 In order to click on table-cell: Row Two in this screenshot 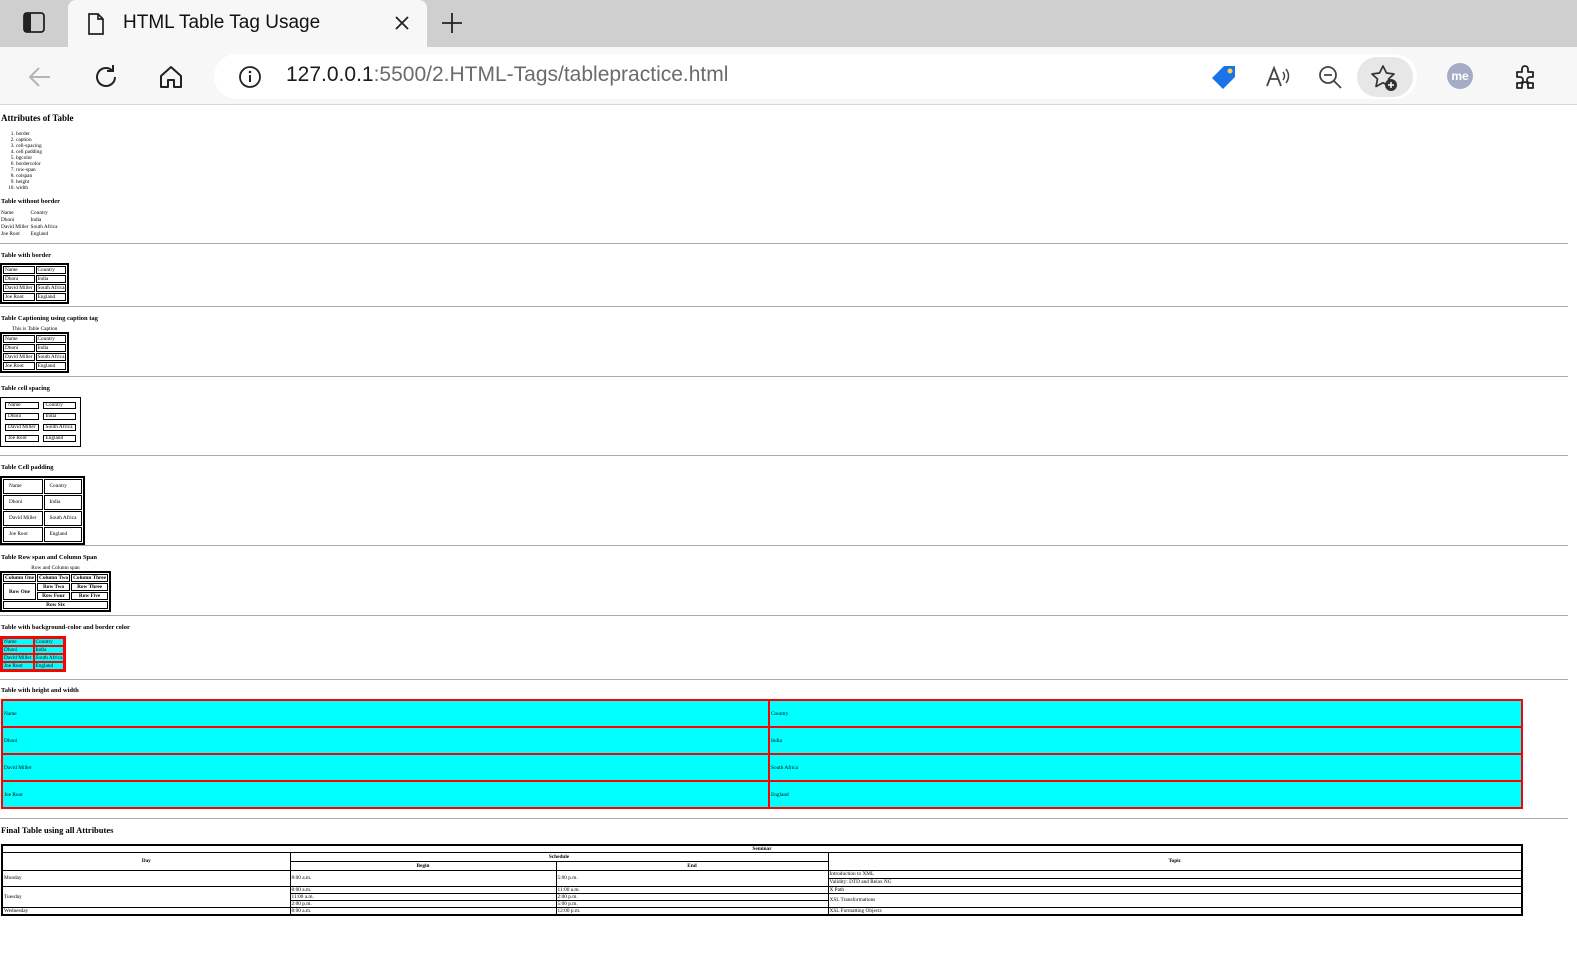, I will do `click(54, 587)`.